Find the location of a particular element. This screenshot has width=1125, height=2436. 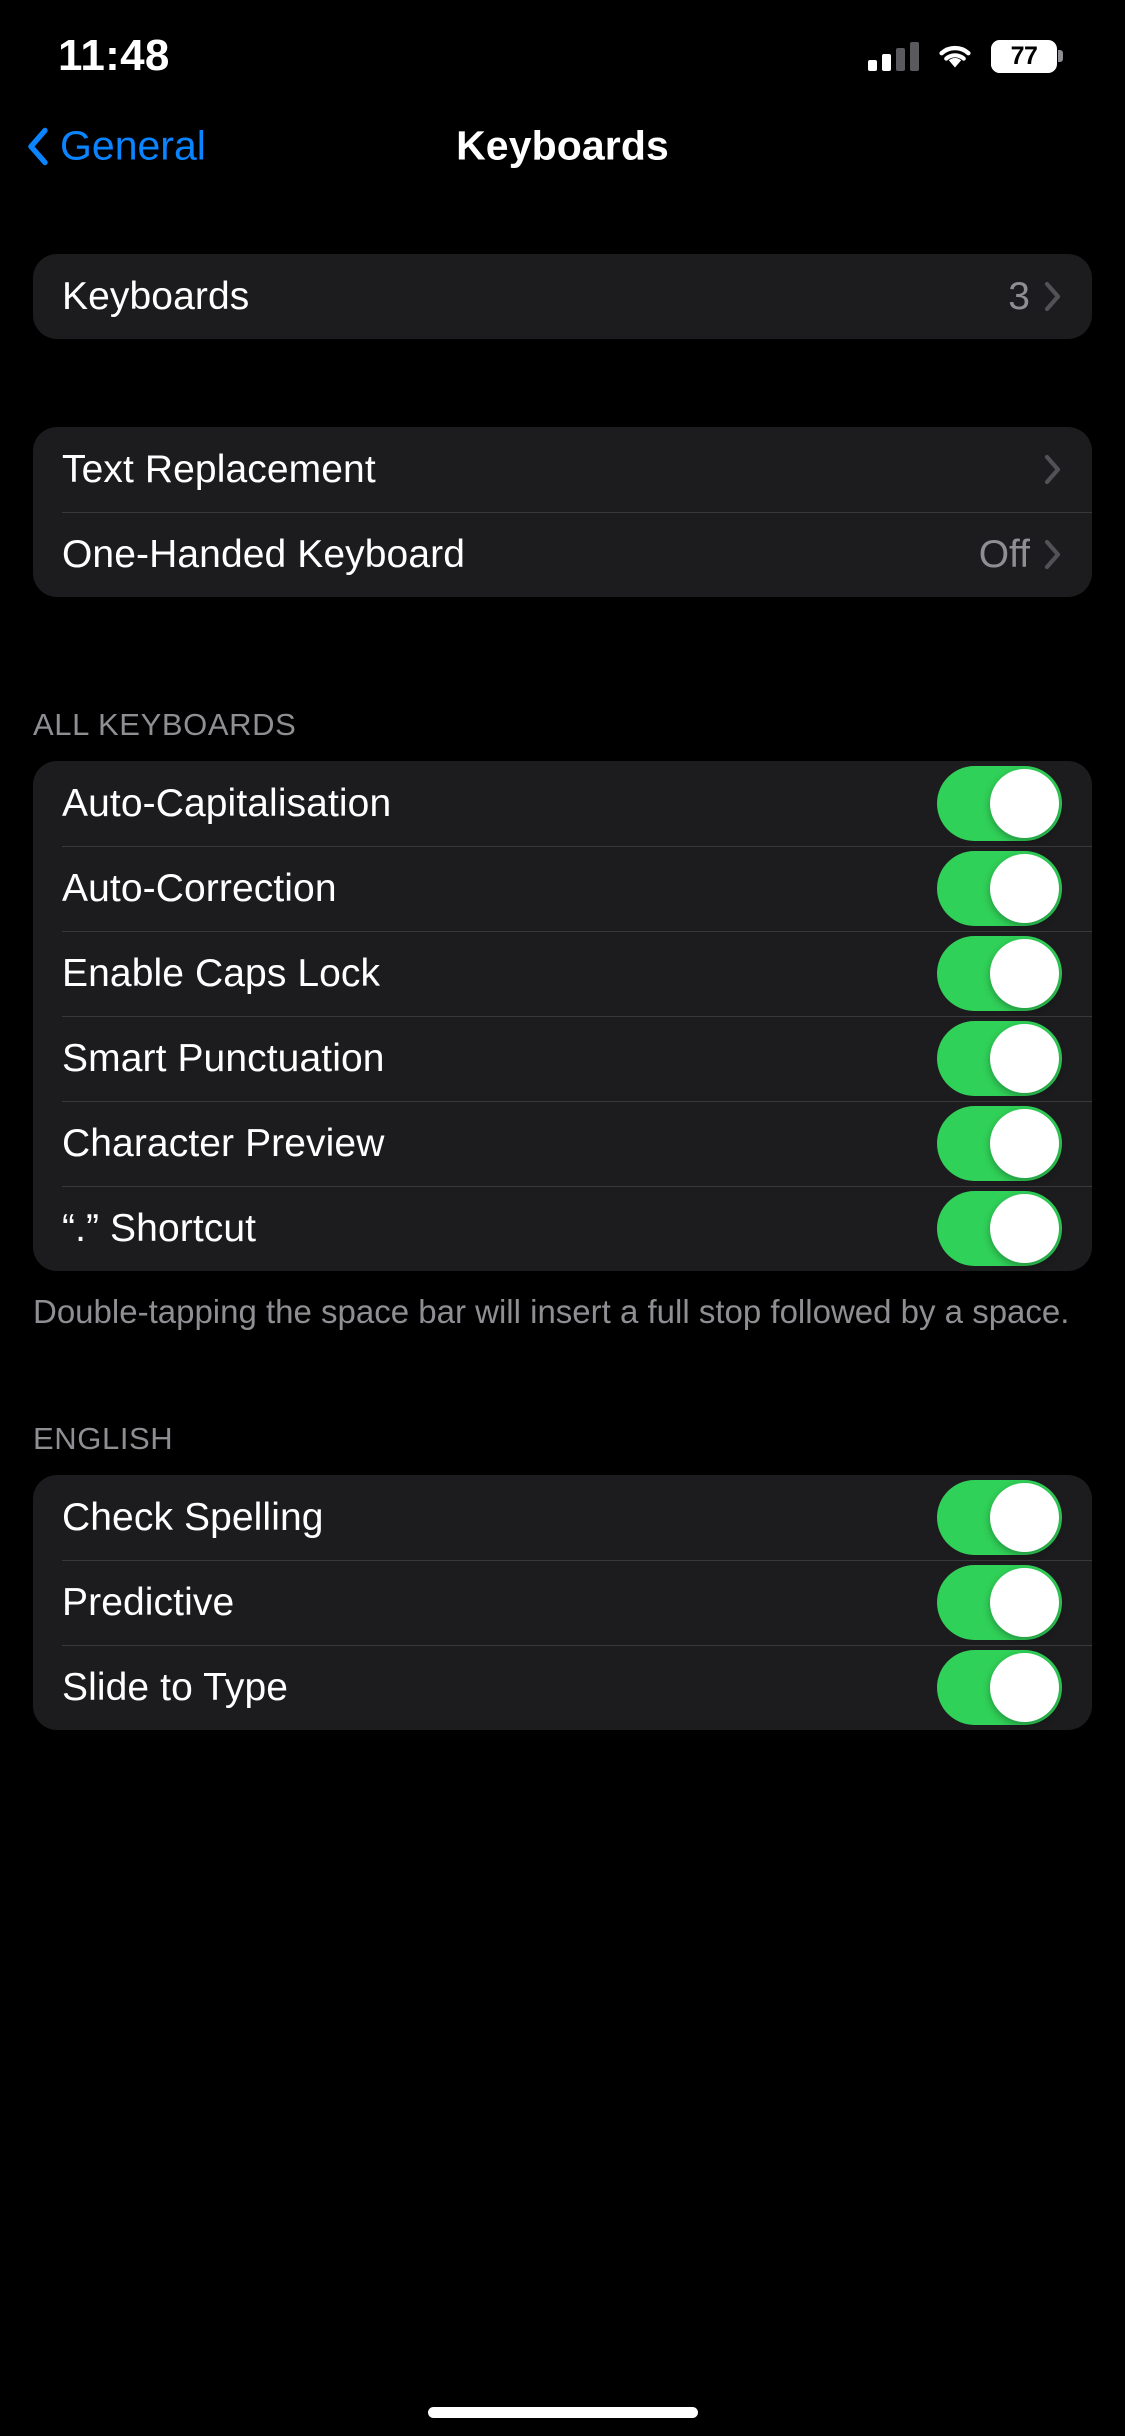

row-label: One-Handed Keyboard is located at coordinates (264, 554).